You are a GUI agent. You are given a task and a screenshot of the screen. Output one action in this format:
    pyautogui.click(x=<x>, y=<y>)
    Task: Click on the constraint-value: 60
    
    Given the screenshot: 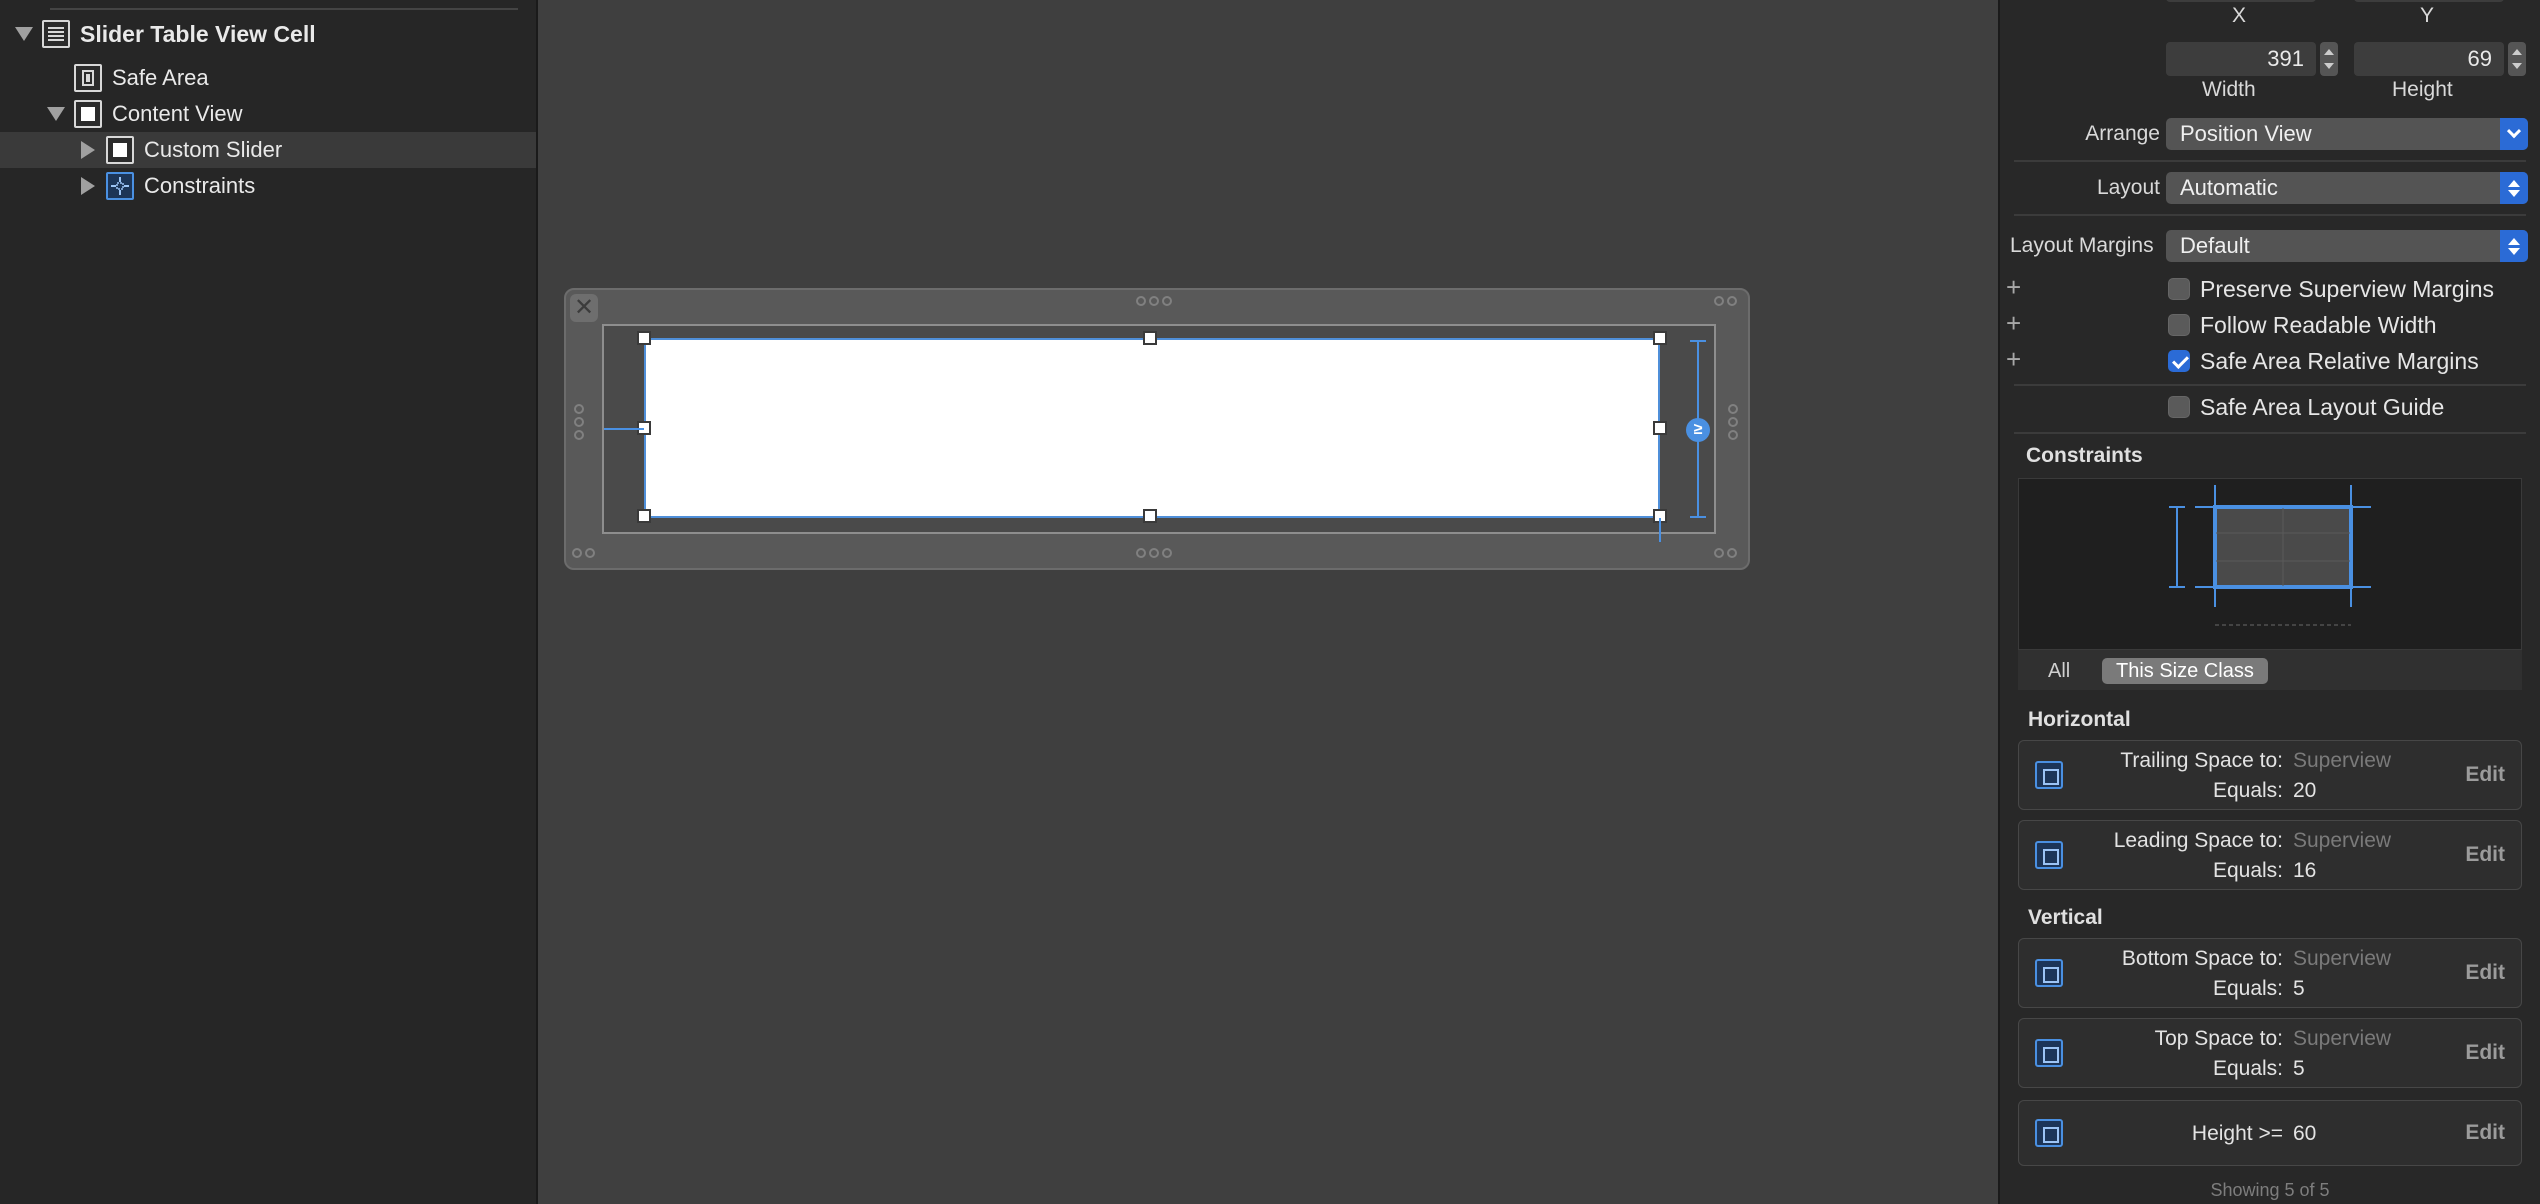 What is the action you would take?
    pyautogui.click(x=2305, y=1133)
    